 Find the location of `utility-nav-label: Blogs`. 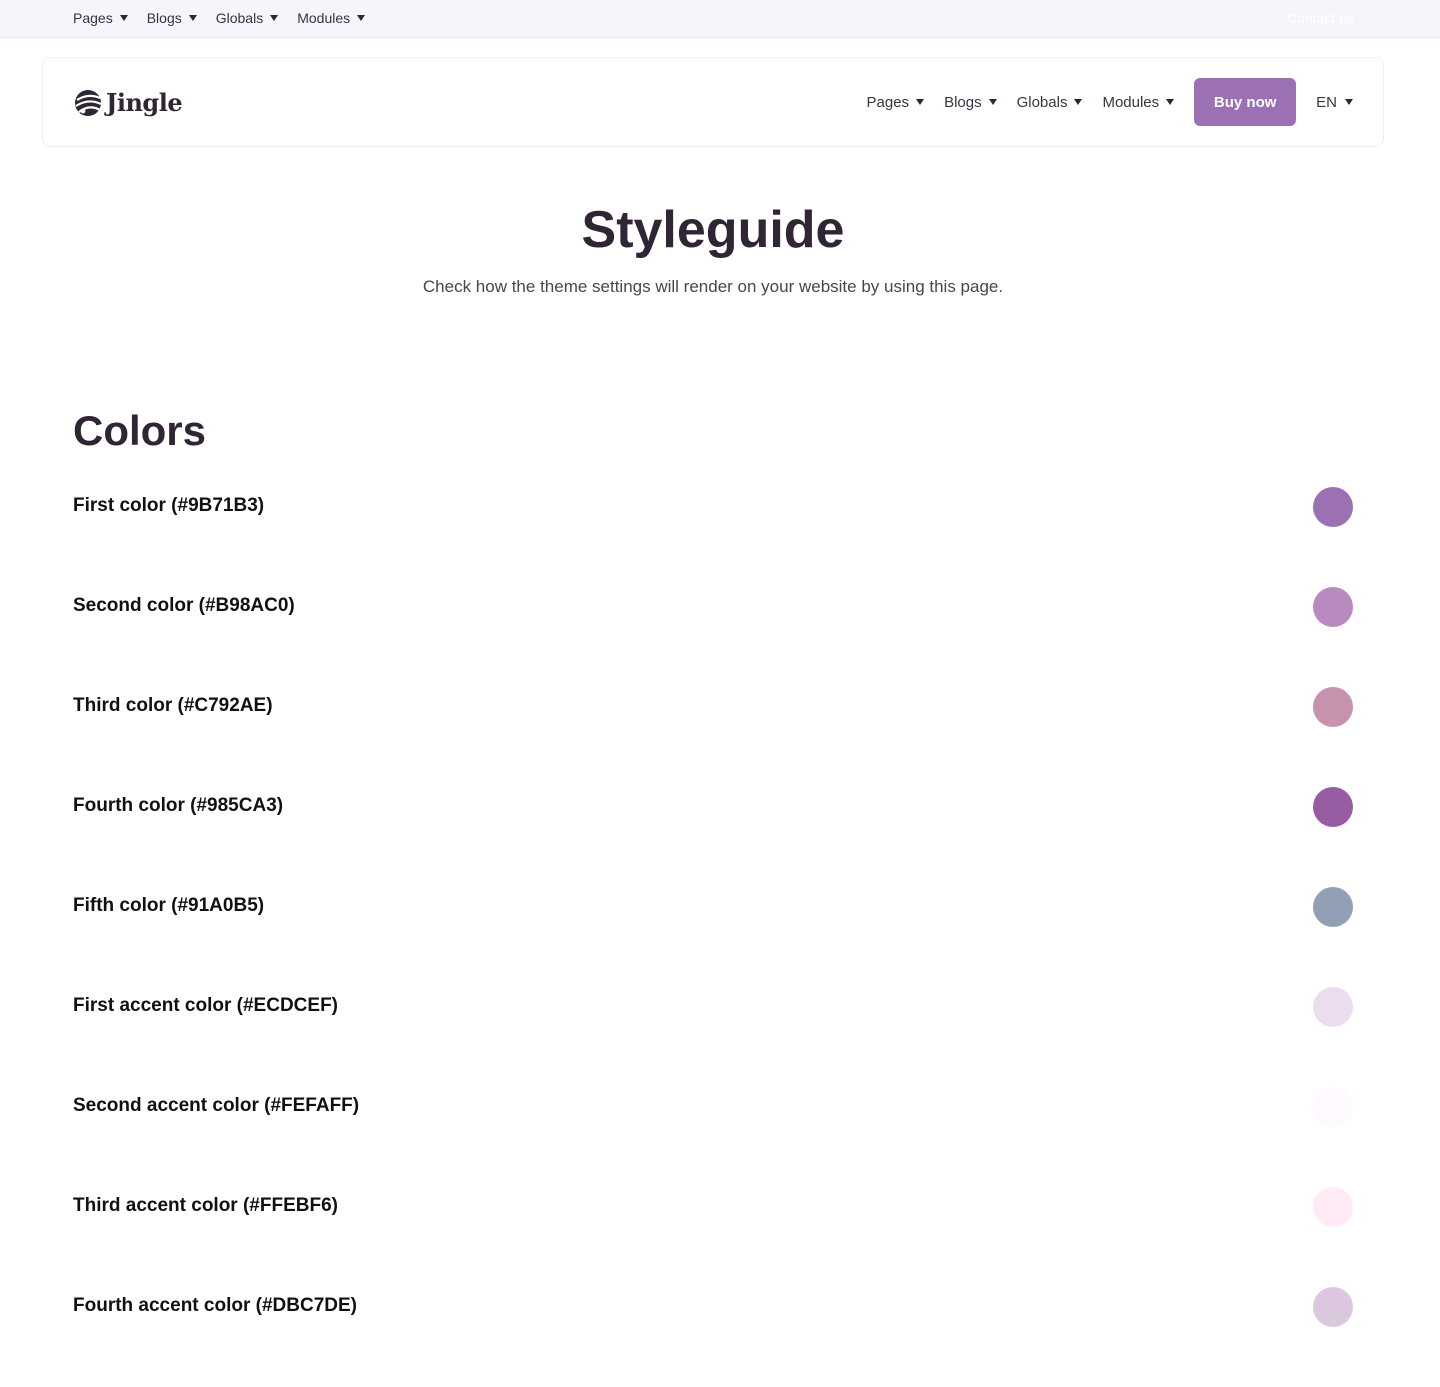

utility-nav-label: Blogs is located at coordinates (164, 18).